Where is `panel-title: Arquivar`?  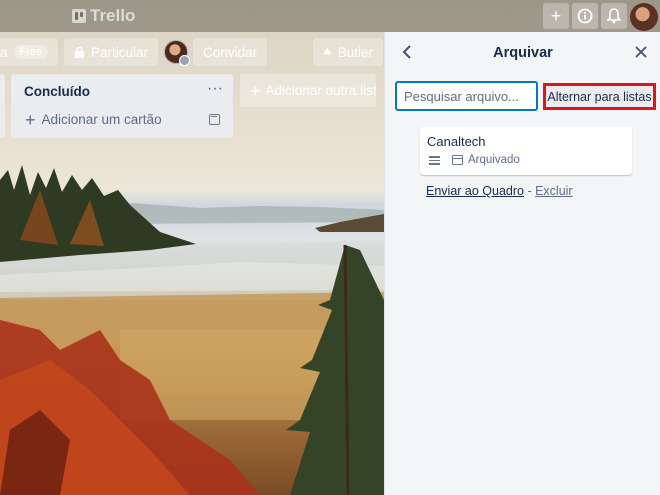
panel-title: Arquivar is located at coordinates (523, 53).